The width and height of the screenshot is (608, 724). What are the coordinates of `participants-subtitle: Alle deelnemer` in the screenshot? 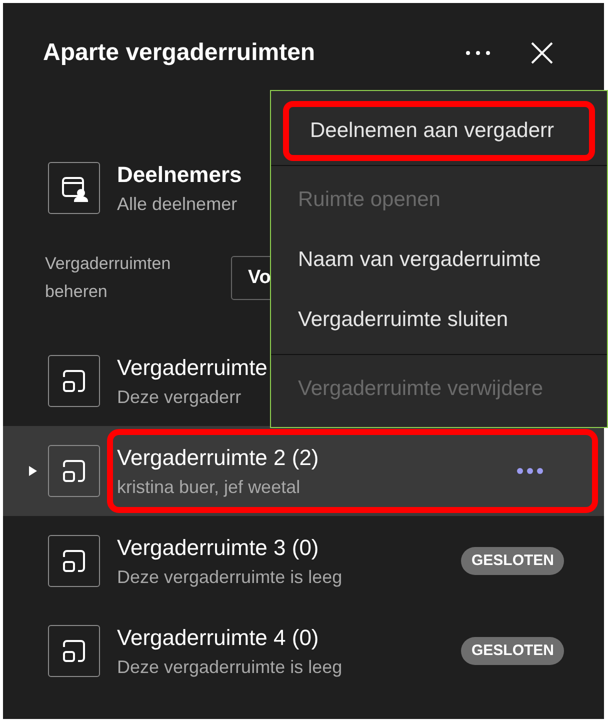 It's located at (177, 204).